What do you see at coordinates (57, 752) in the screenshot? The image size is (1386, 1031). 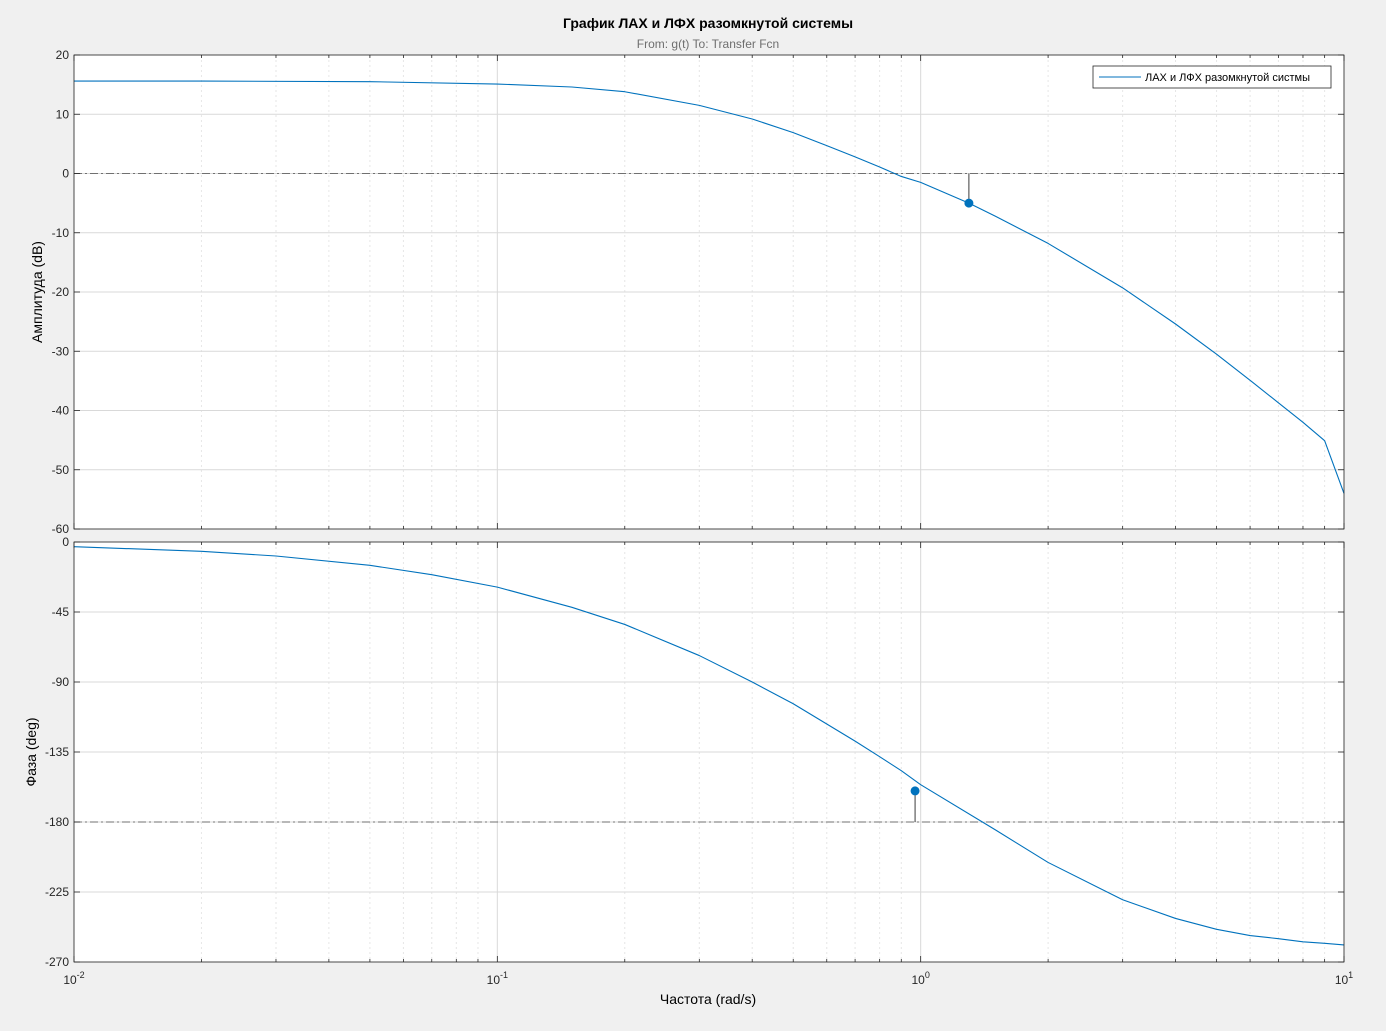 I see `y-tick-label: -135` at bounding box center [57, 752].